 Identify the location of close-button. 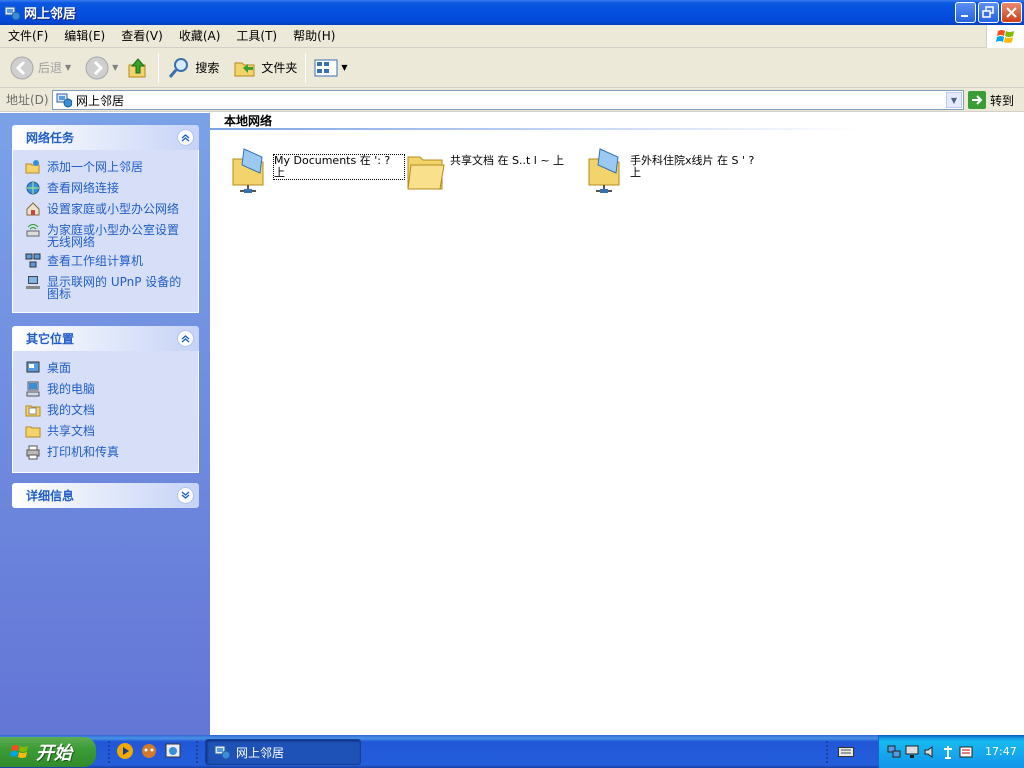
(1011, 12).